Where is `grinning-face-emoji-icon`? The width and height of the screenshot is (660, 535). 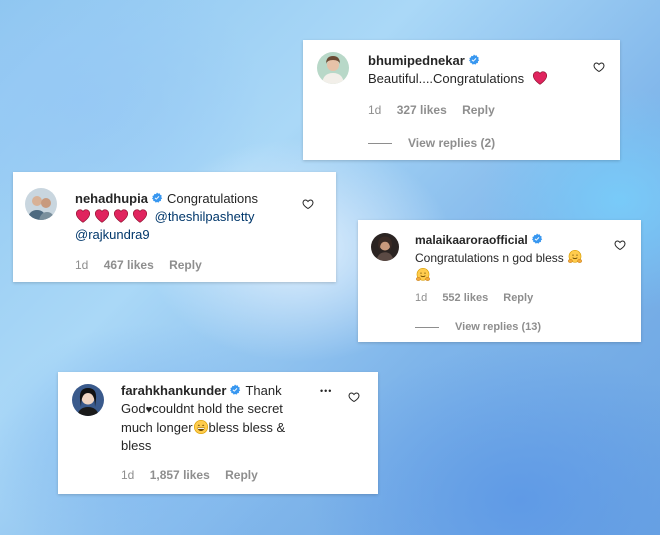
grinning-face-emoji-icon is located at coordinates (201, 427).